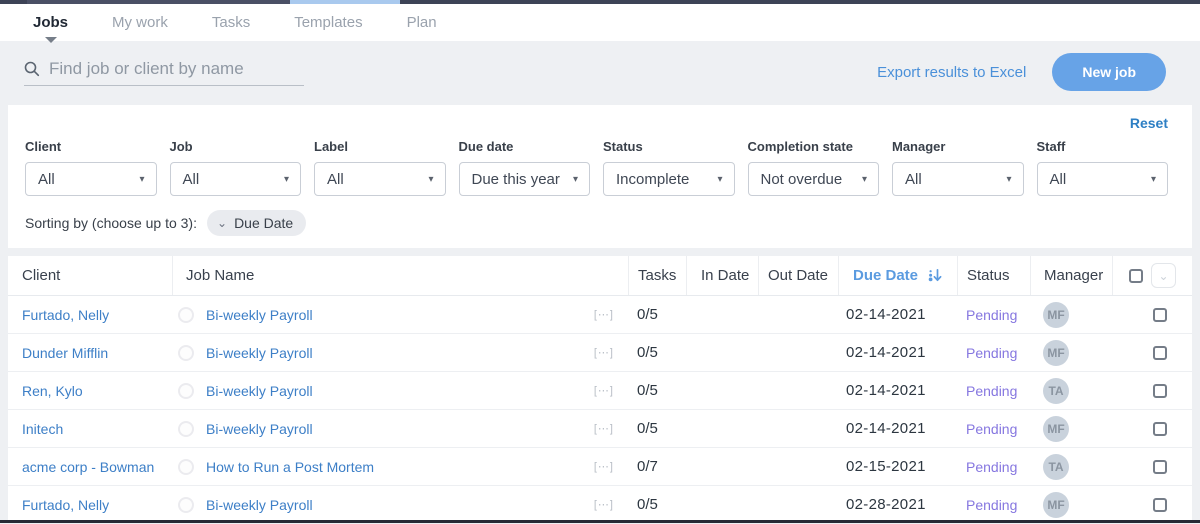 The height and width of the screenshot is (524, 1200). Describe the element at coordinates (1071, 275) in the screenshot. I see `column-header-manager: Manager` at that location.